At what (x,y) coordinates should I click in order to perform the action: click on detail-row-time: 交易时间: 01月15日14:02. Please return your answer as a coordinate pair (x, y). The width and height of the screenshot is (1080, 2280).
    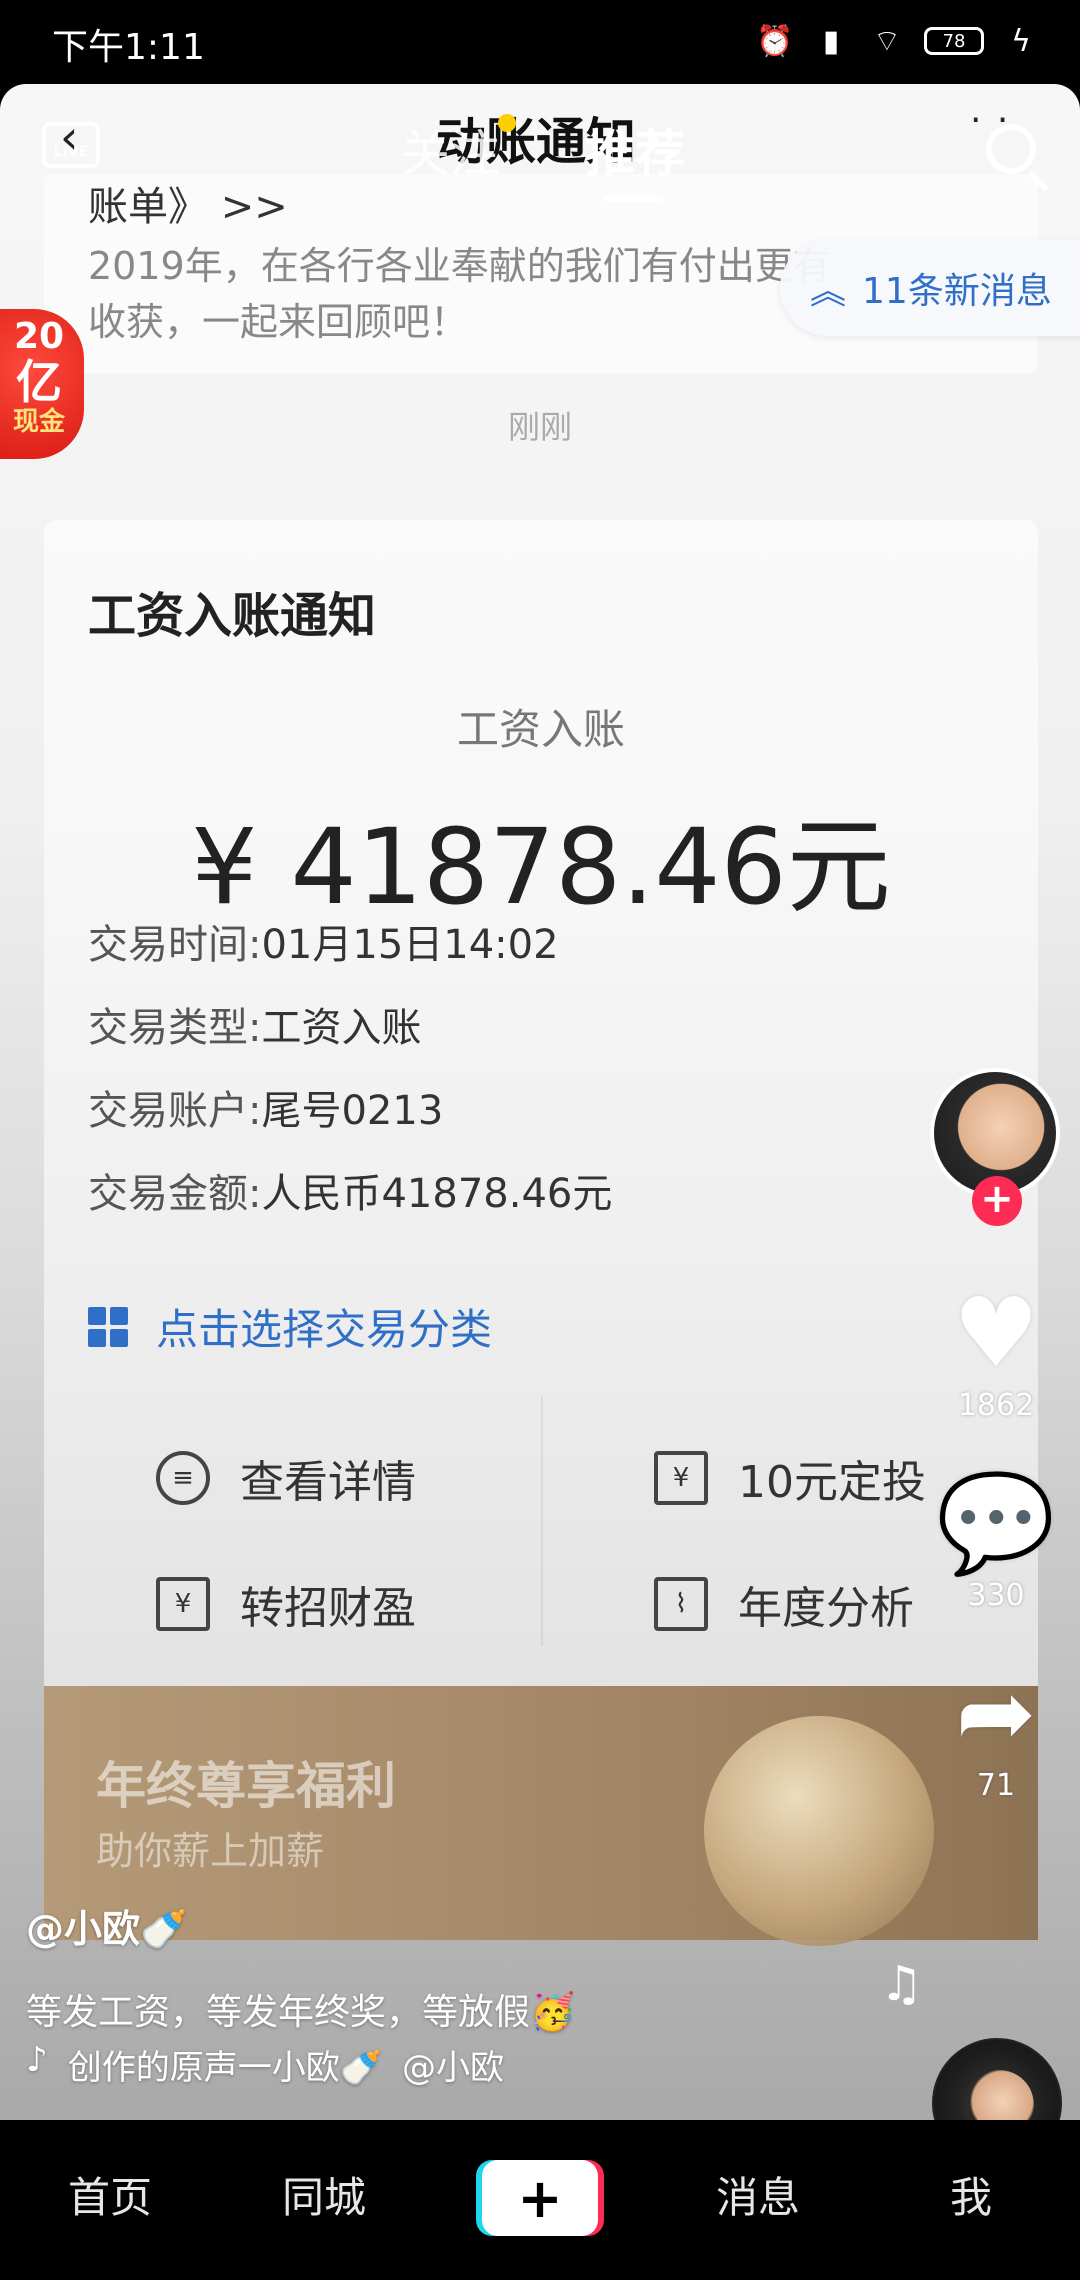
    Looking at the image, I should click on (350, 953).